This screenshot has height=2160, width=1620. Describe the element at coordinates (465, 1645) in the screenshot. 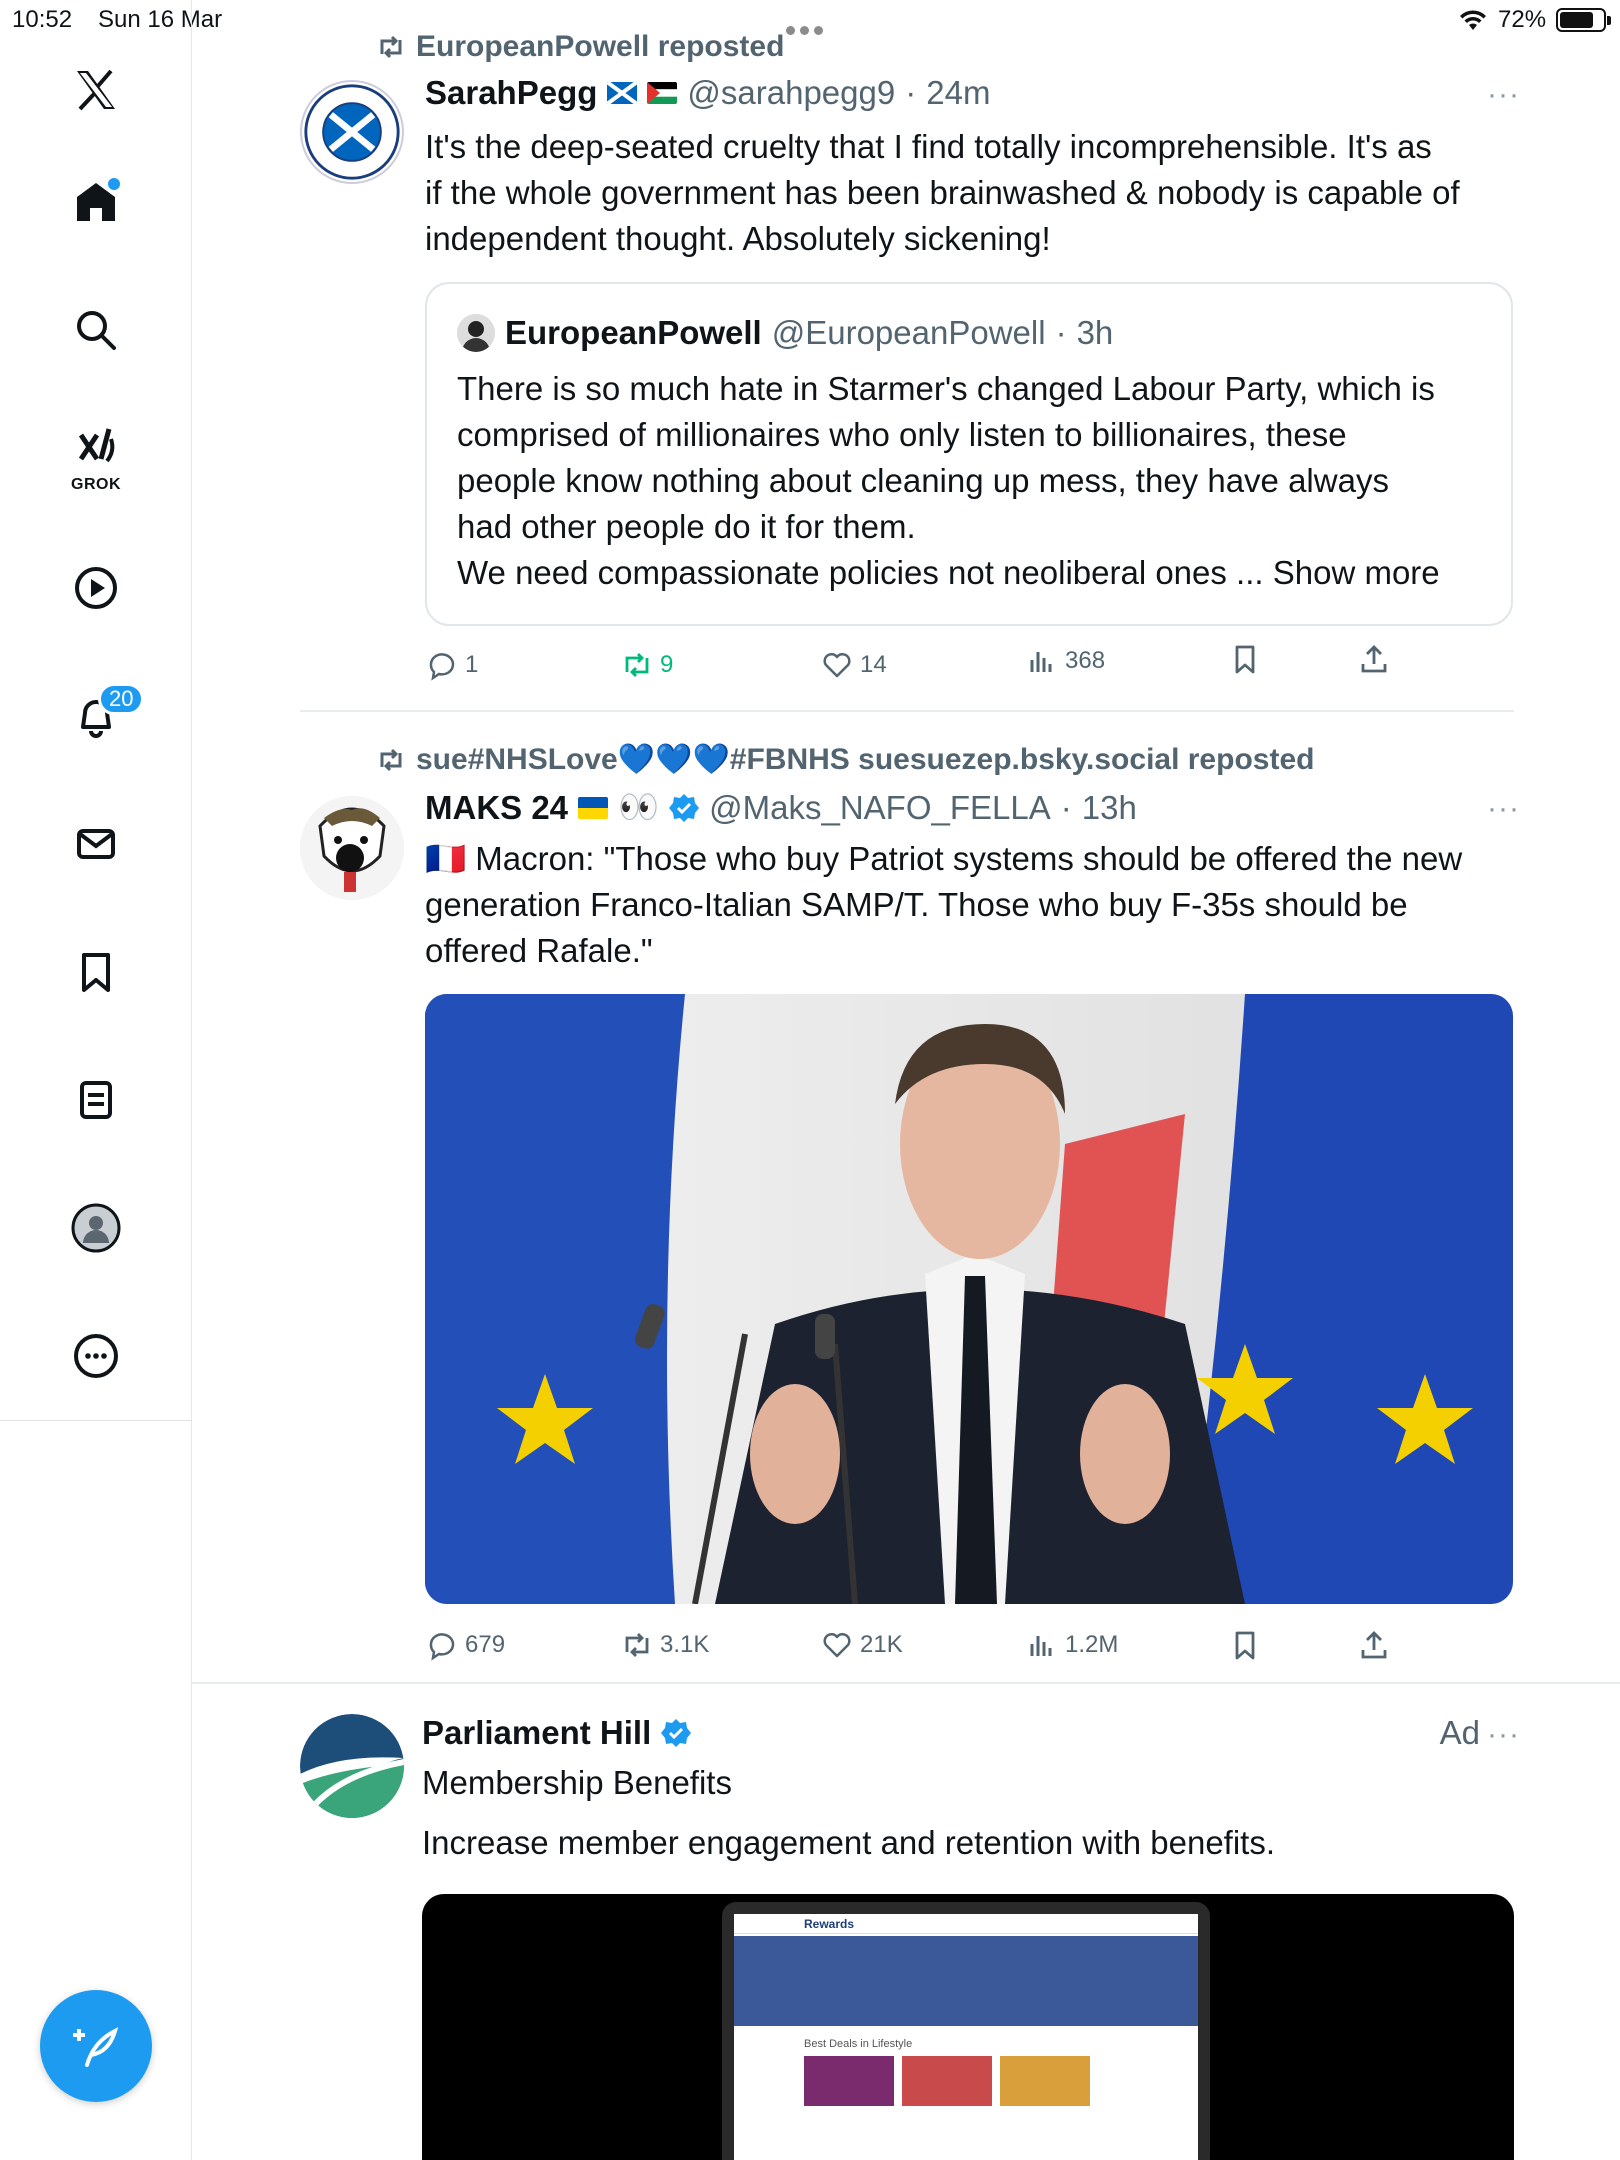

I see `reply-button: 679` at that location.